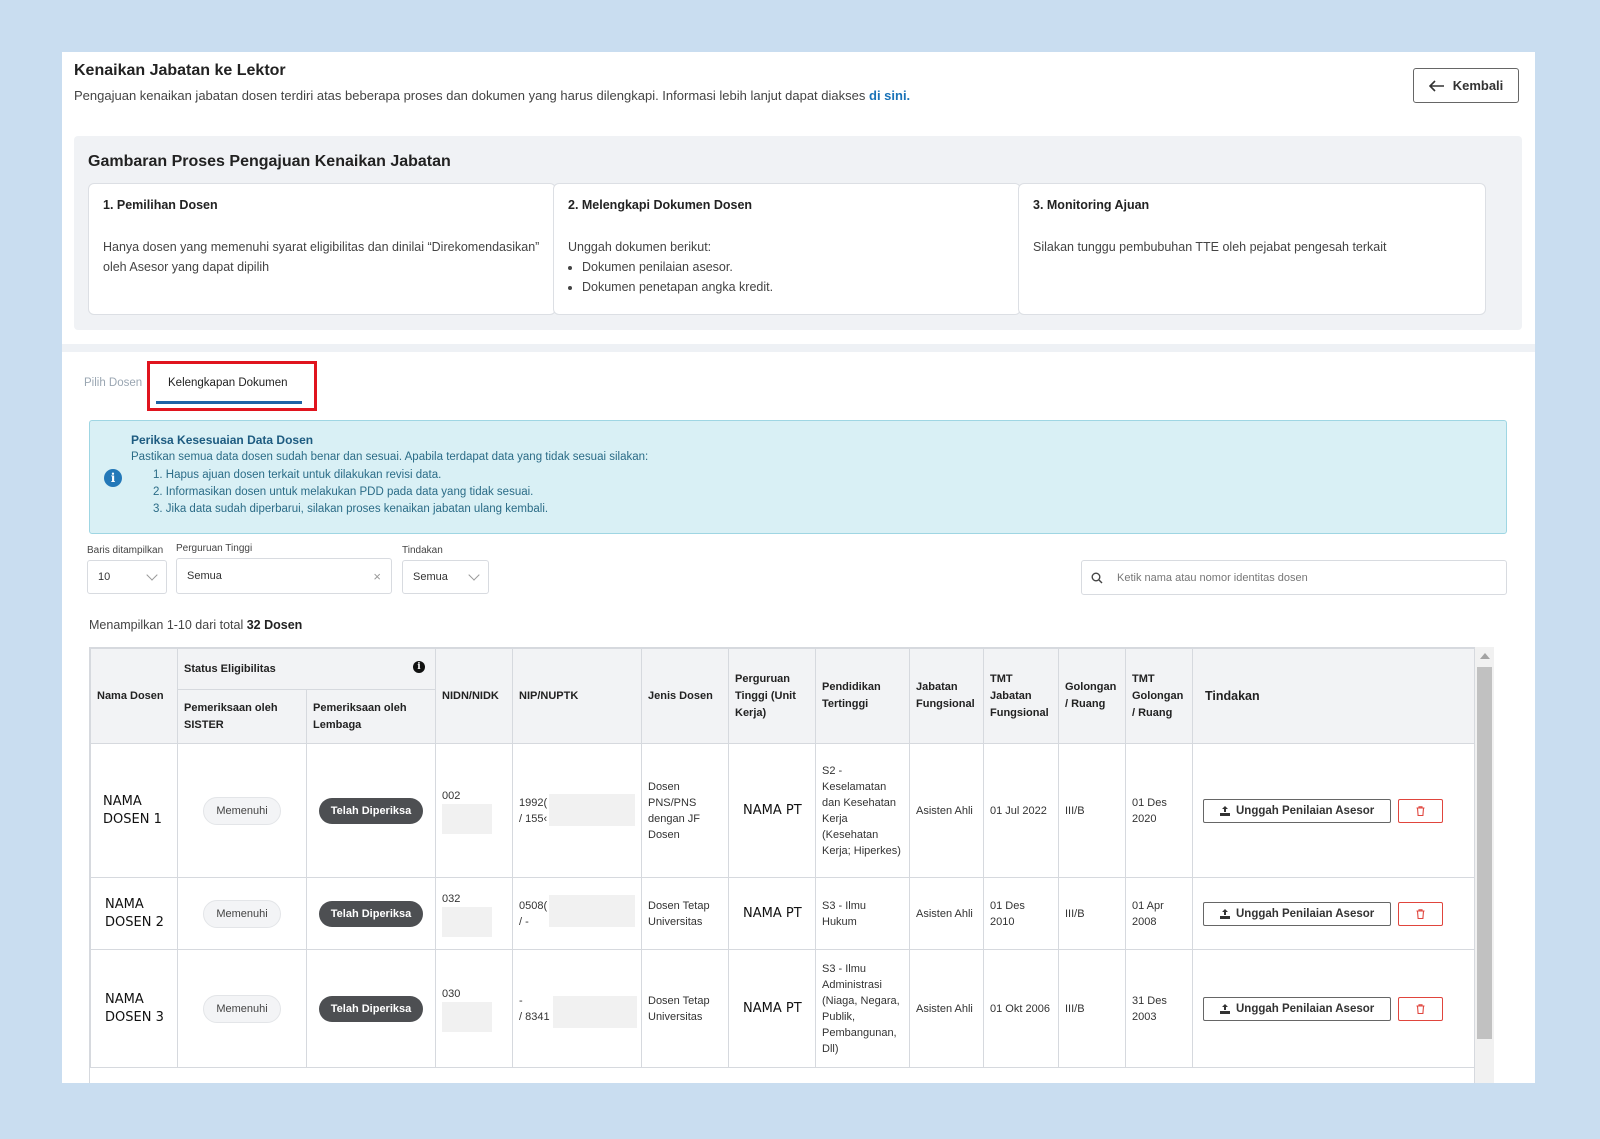  What do you see at coordinates (1466, 85) in the screenshot?
I see `back-button: Kembali` at bounding box center [1466, 85].